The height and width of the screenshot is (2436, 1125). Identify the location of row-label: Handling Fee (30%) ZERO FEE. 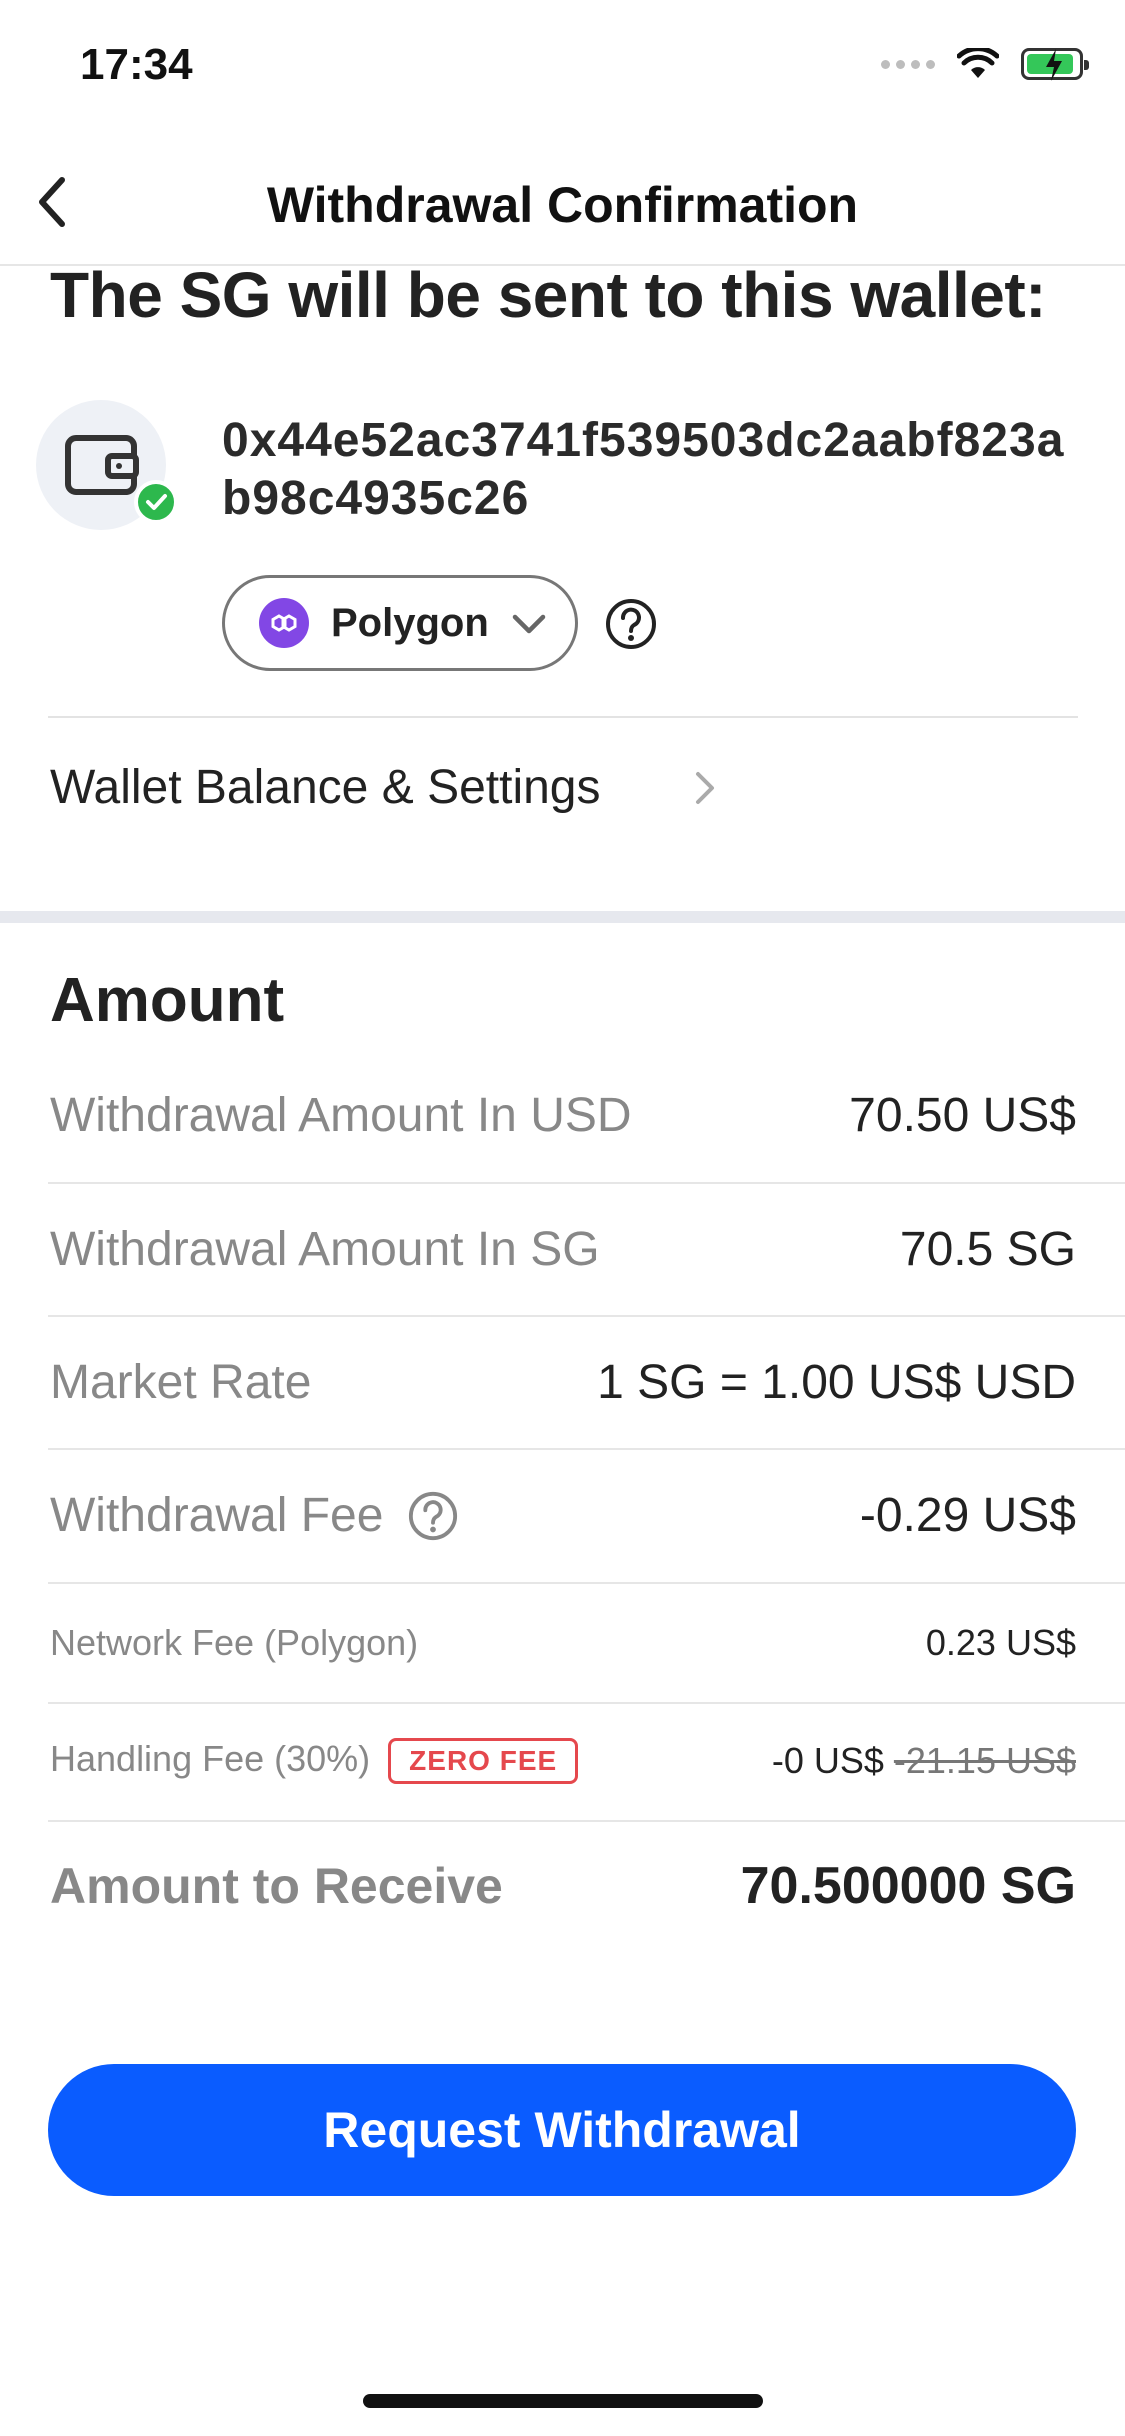
(314, 1761).